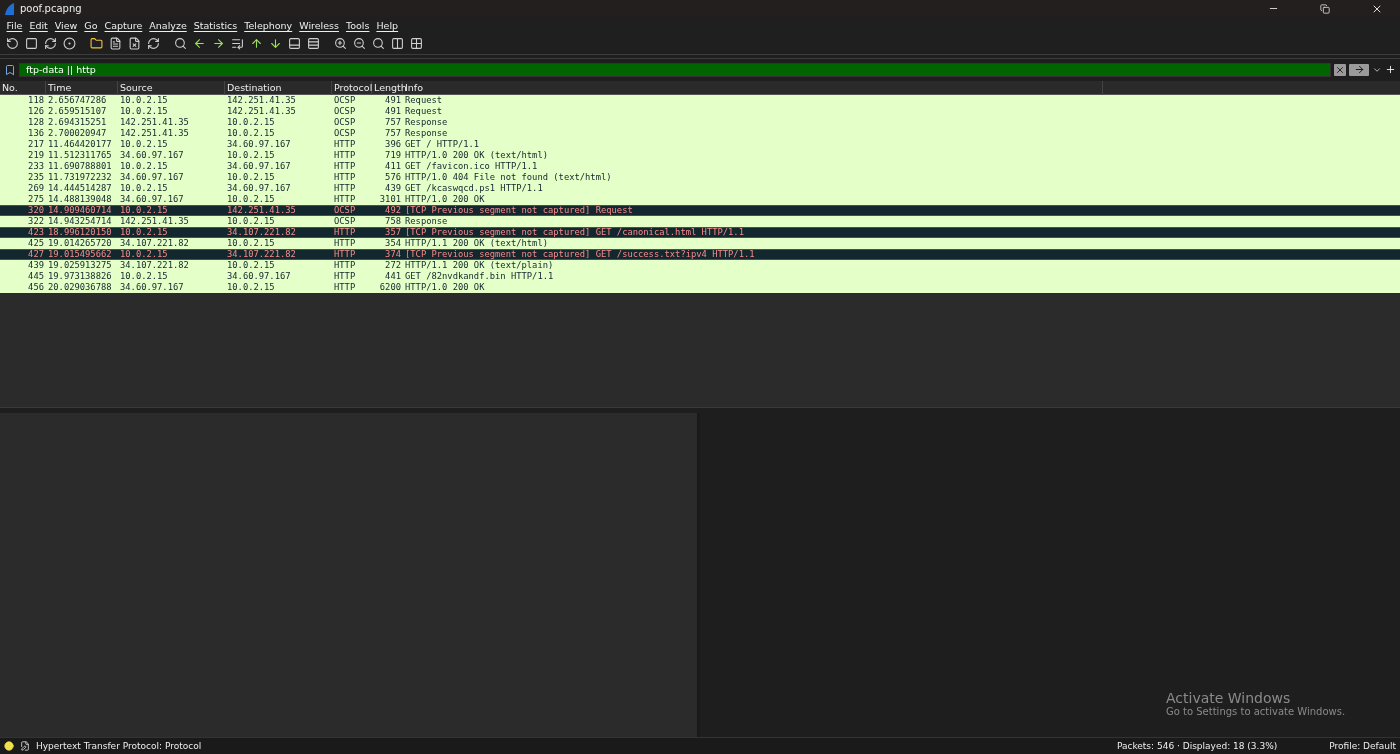  I want to click on restore-icon, so click(1325, 8).